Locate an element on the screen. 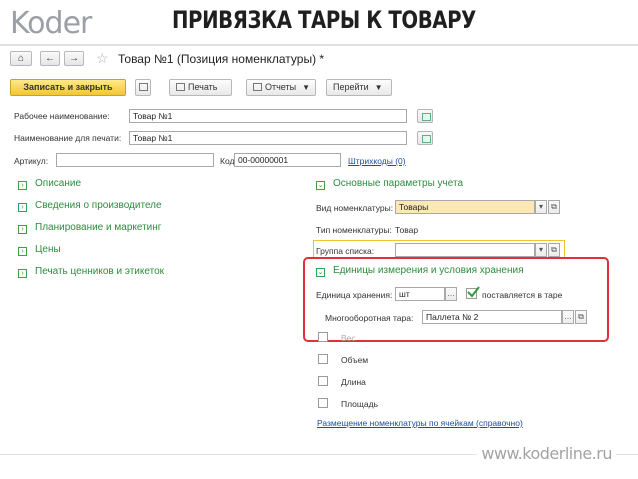 The height and width of the screenshot is (479, 638). storage-unit-label: Единица хранения: is located at coordinates (354, 295).